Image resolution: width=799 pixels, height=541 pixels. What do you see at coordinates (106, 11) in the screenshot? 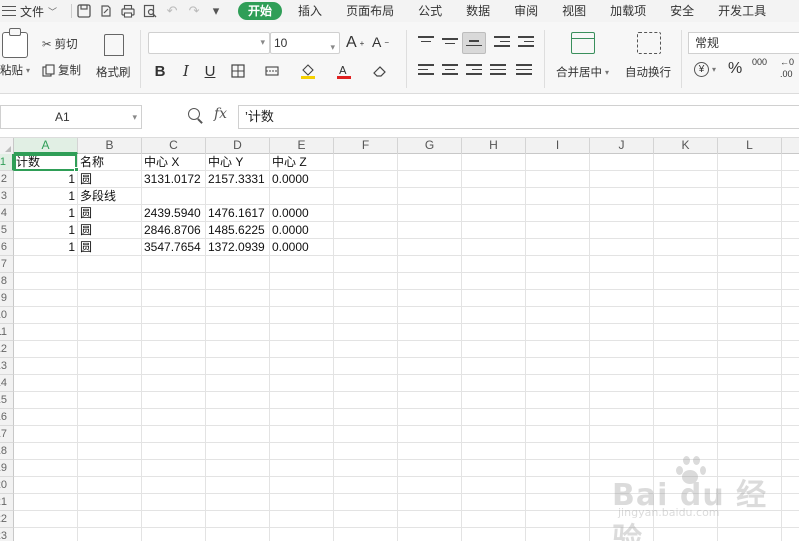
I see `export-icon` at bounding box center [106, 11].